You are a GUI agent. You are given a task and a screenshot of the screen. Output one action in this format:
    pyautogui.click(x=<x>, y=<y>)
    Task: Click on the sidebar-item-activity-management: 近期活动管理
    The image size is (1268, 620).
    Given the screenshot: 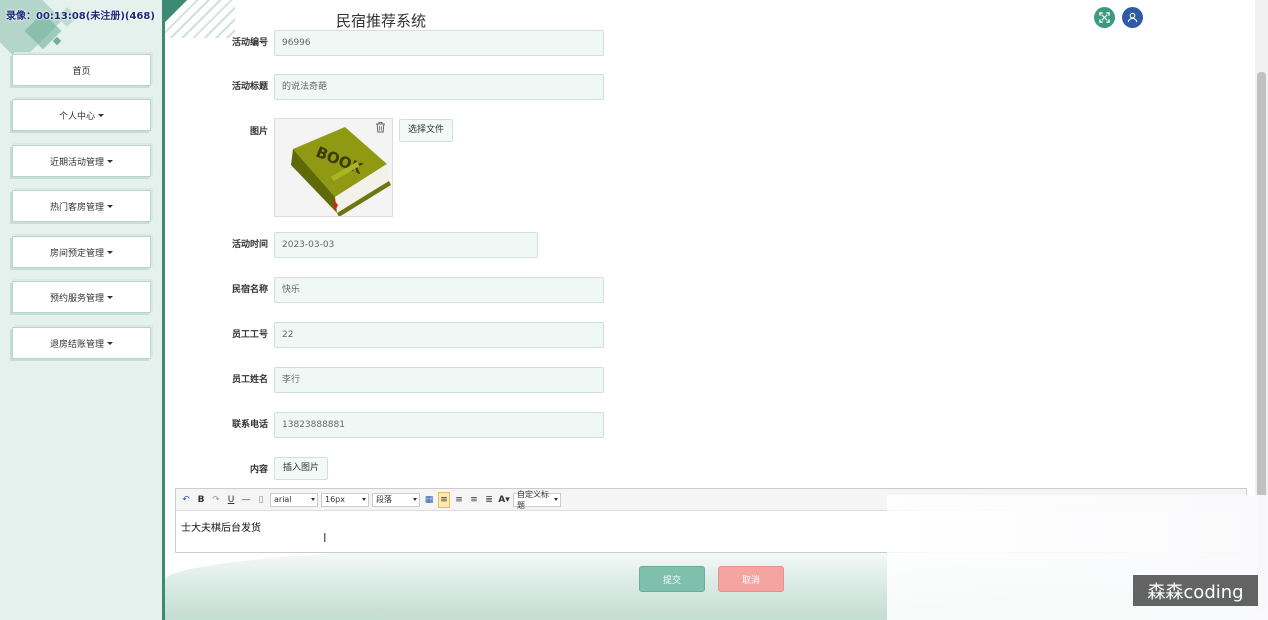 What is the action you would take?
    pyautogui.click(x=81, y=161)
    